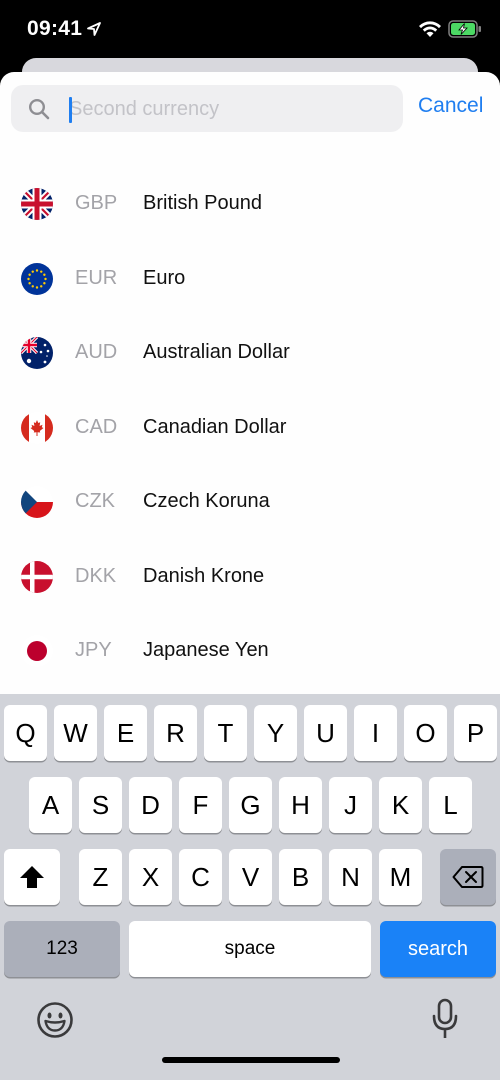 The width and height of the screenshot is (500, 1080). I want to click on numbers-key: 123, so click(62, 949).